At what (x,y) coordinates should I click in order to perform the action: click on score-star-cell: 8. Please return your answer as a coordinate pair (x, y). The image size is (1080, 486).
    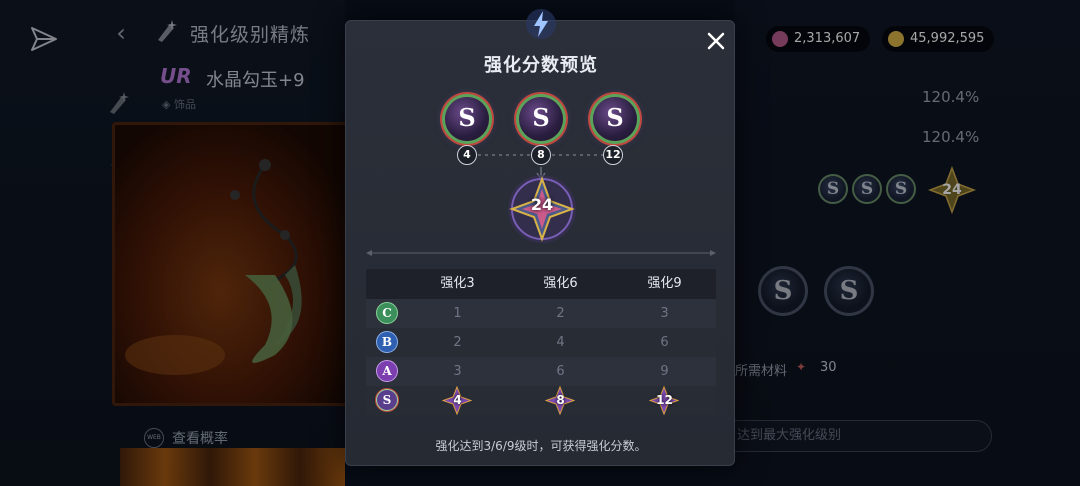
    Looking at the image, I should click on (560, 400).